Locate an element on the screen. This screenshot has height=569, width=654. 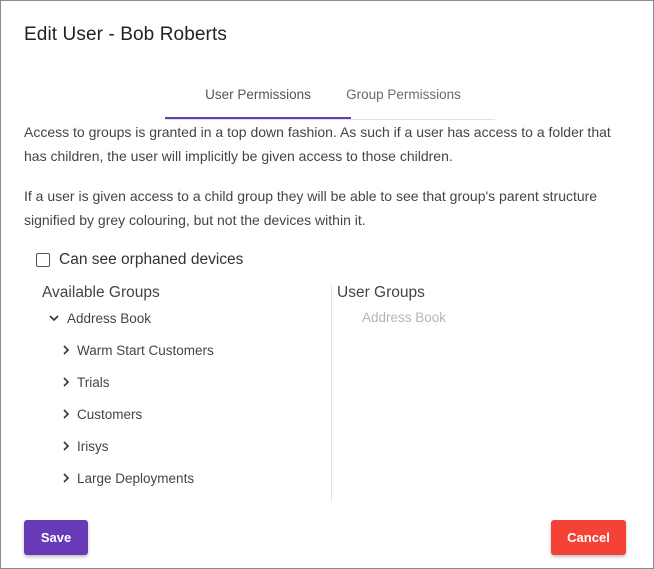
tree-root-address-book: Address Book is located at coordinates (100, 318).